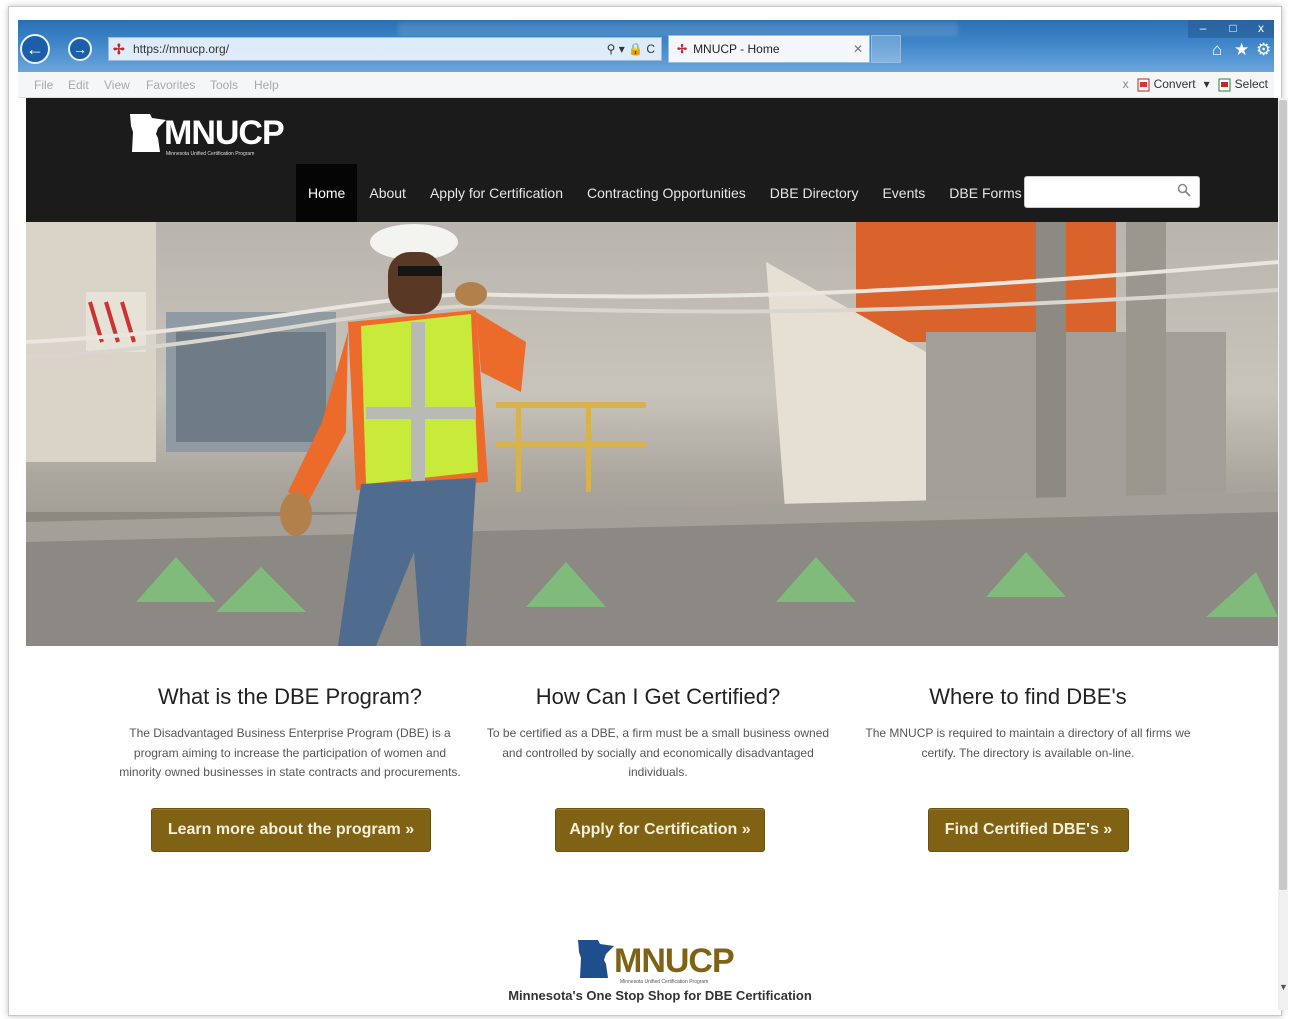 The height and width of the screenshot is (1019, 1290). What do you see at coordinates (181, 49) in the screenshot?
I see `url-text: https://mnucp.org/` at bounding box center [181, 49].